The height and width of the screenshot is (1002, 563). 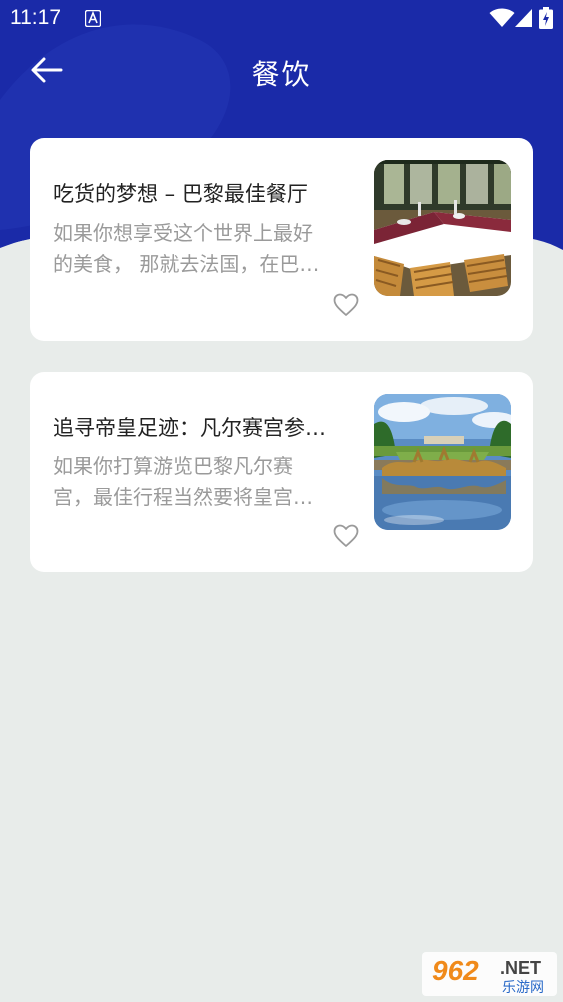 I want to click on status-time: 11:17, so click(x=35, y=17).